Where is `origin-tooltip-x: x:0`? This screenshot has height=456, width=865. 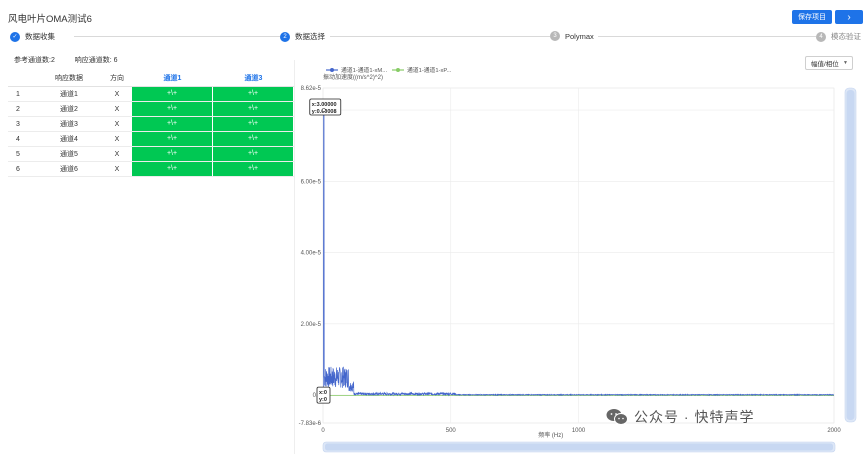
origin-tooltip-x: x:0 is located at coordinates (323, 393).